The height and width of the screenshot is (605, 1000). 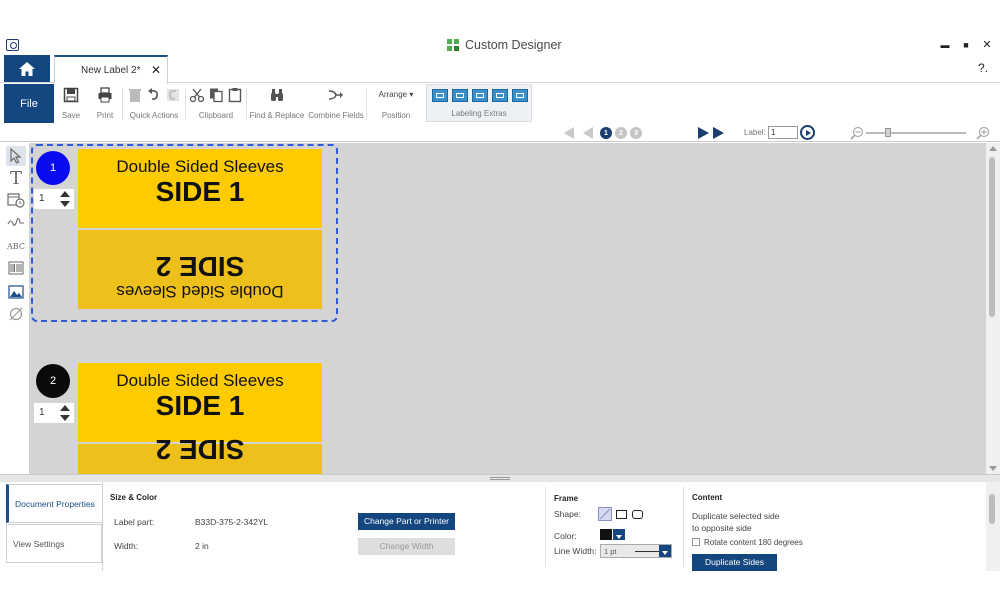 What do you see at coordinates (500, 69) in the screenshot?
I see `document-tab-bar: New Label 2* ✕ ?.` at bounding box center [500, 69].